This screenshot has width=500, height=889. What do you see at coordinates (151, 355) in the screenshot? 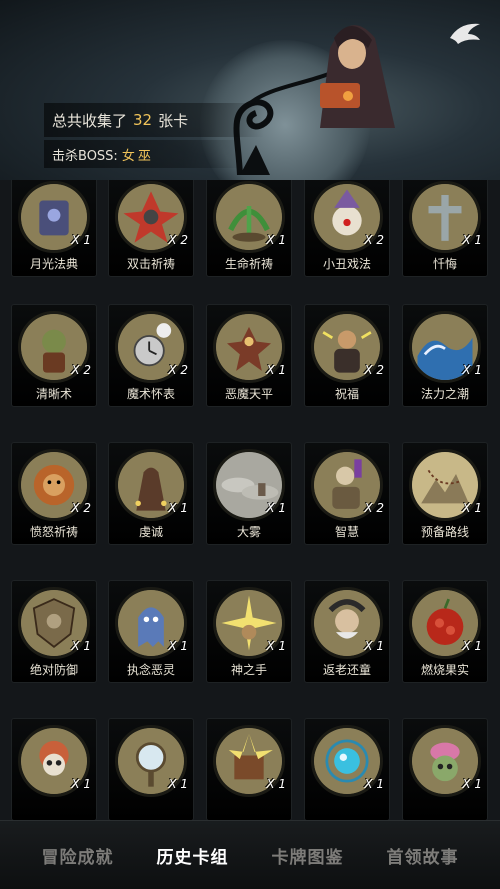
I see `card-item: X 2 魔术怀表` at bounding box center [151, 355].